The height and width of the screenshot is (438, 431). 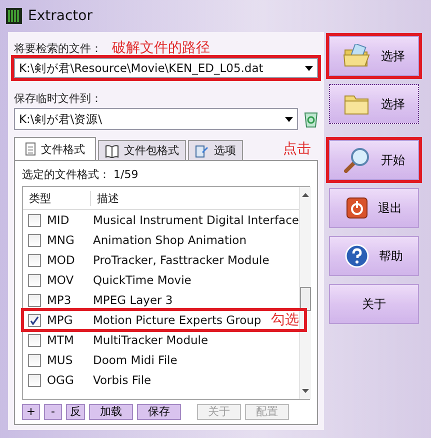 I want to click on side-button: 开始, so click(x=374, y=160).